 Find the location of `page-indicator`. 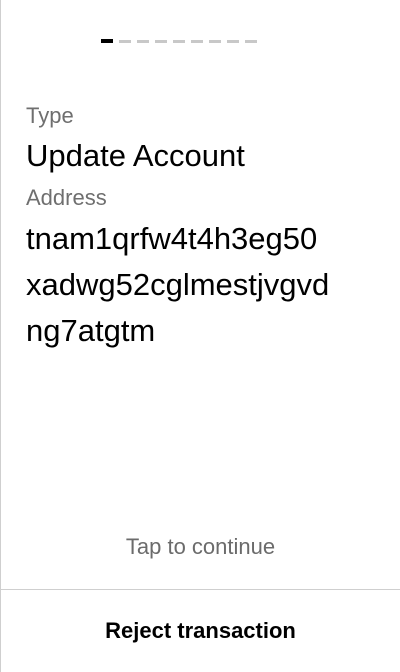

page-indicator is located at coordinates (201, 41).